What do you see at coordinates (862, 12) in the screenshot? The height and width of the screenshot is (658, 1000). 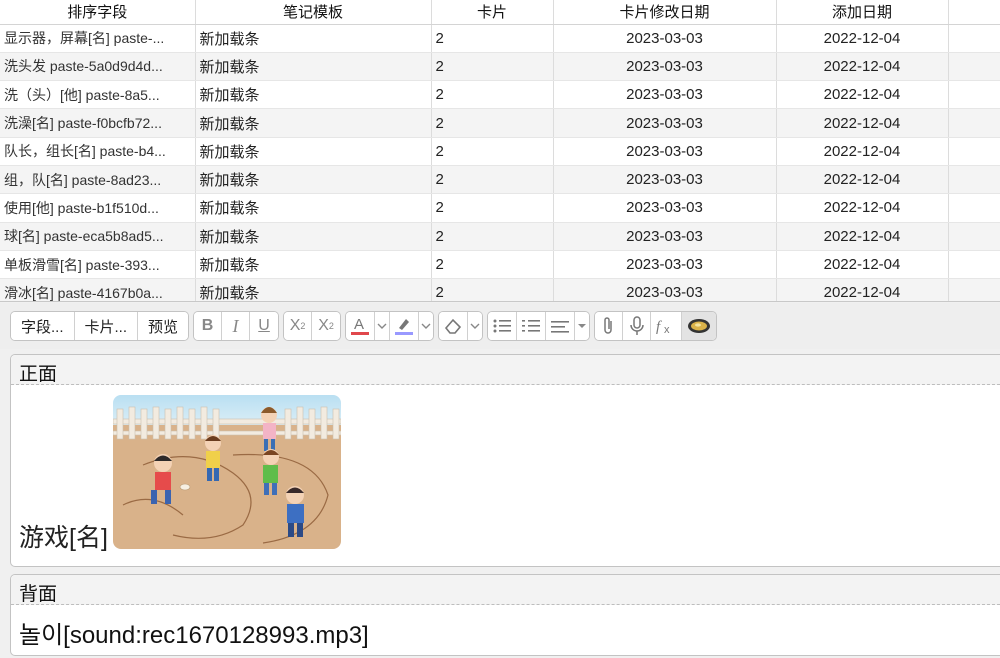 I see `column-header-added-date: 添加日期` at bounding box center [862, 12].